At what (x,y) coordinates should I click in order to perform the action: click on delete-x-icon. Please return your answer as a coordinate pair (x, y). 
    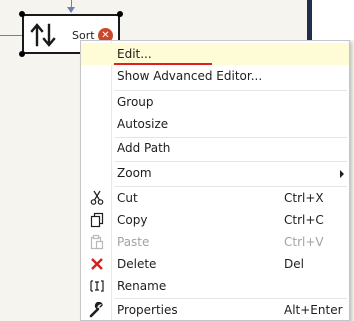
    Looking at the image, I should click on (97, 264).